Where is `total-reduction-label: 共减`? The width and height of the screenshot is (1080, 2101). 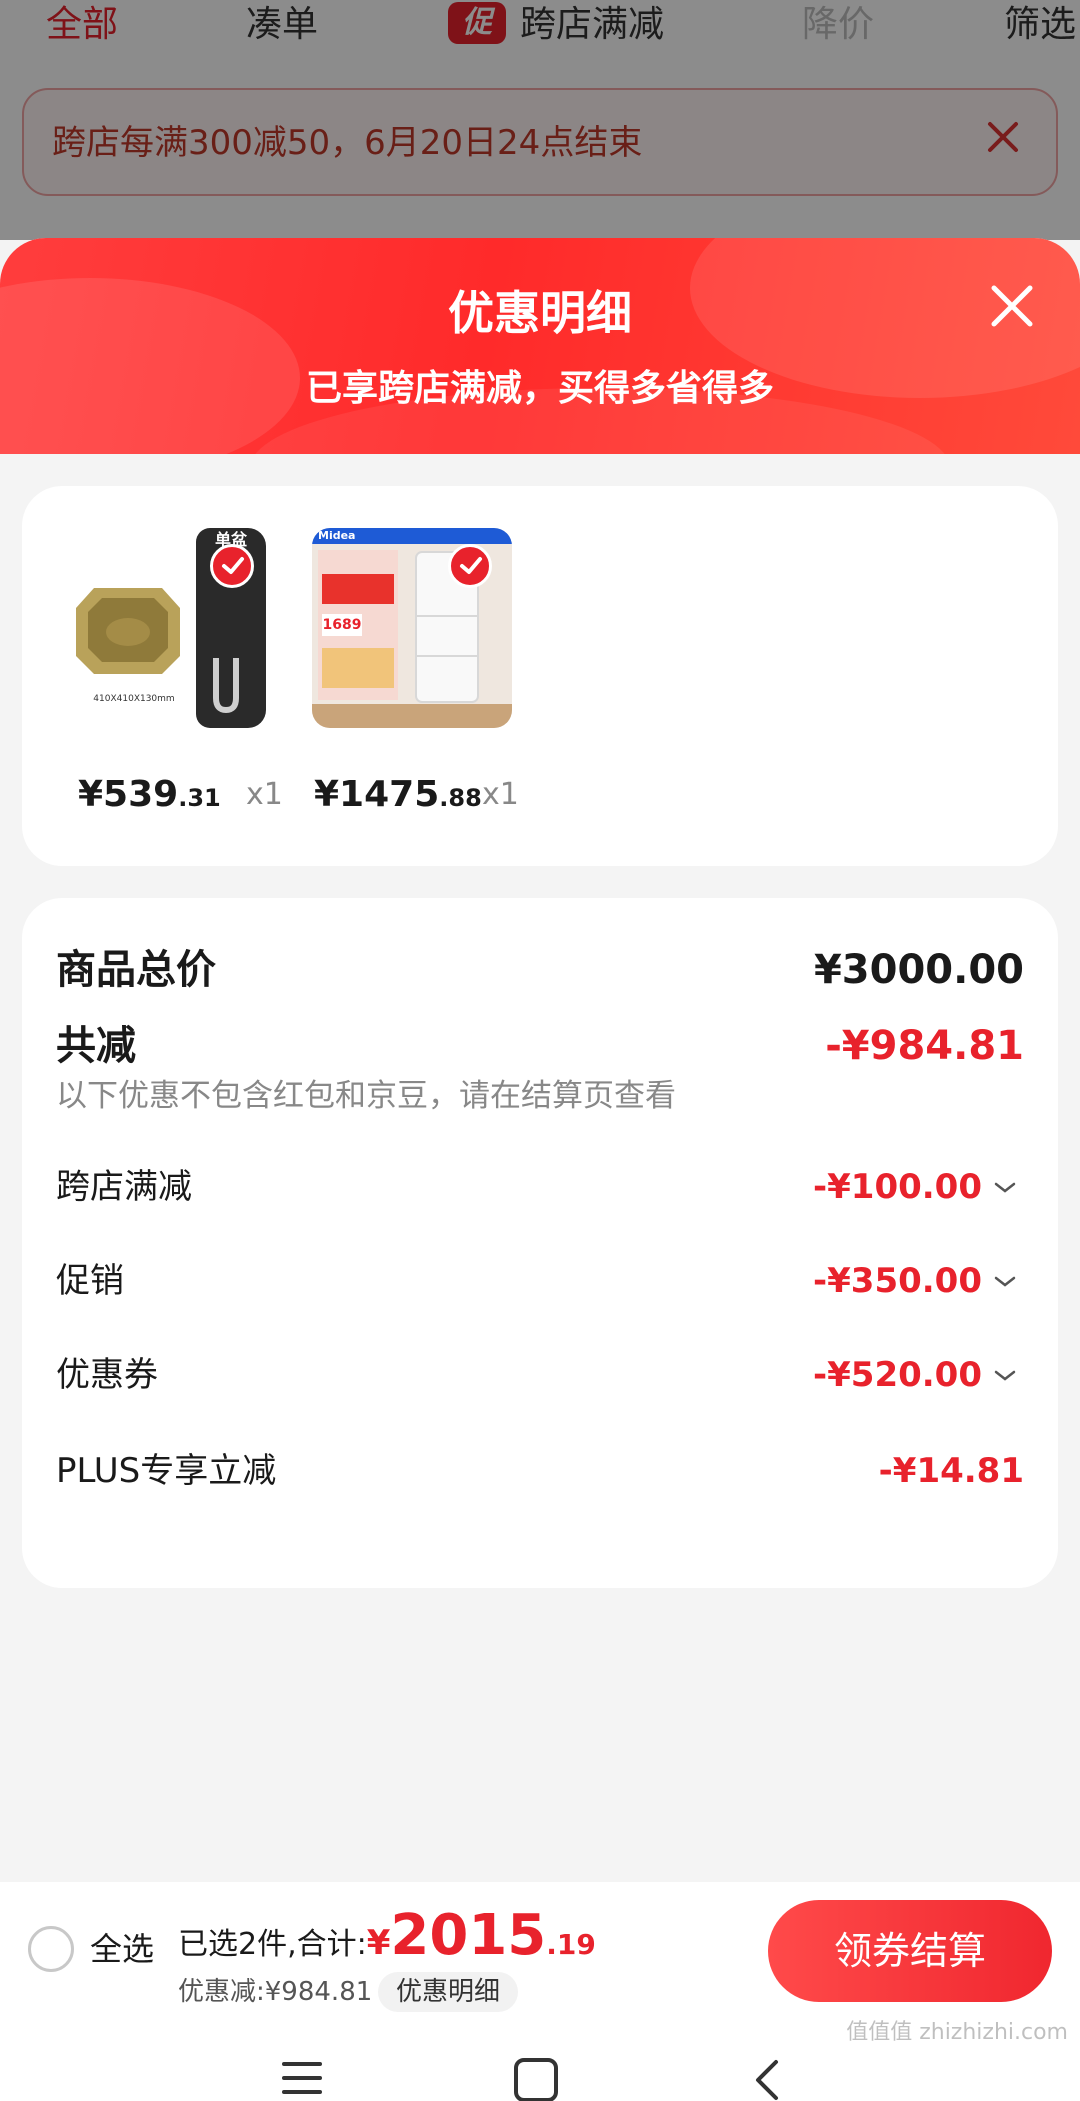 total-reduction-label: 共减 is located at coordinates (96, 1046).